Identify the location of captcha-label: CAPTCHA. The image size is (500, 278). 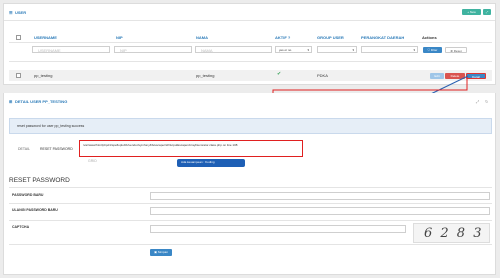
(21, 227).